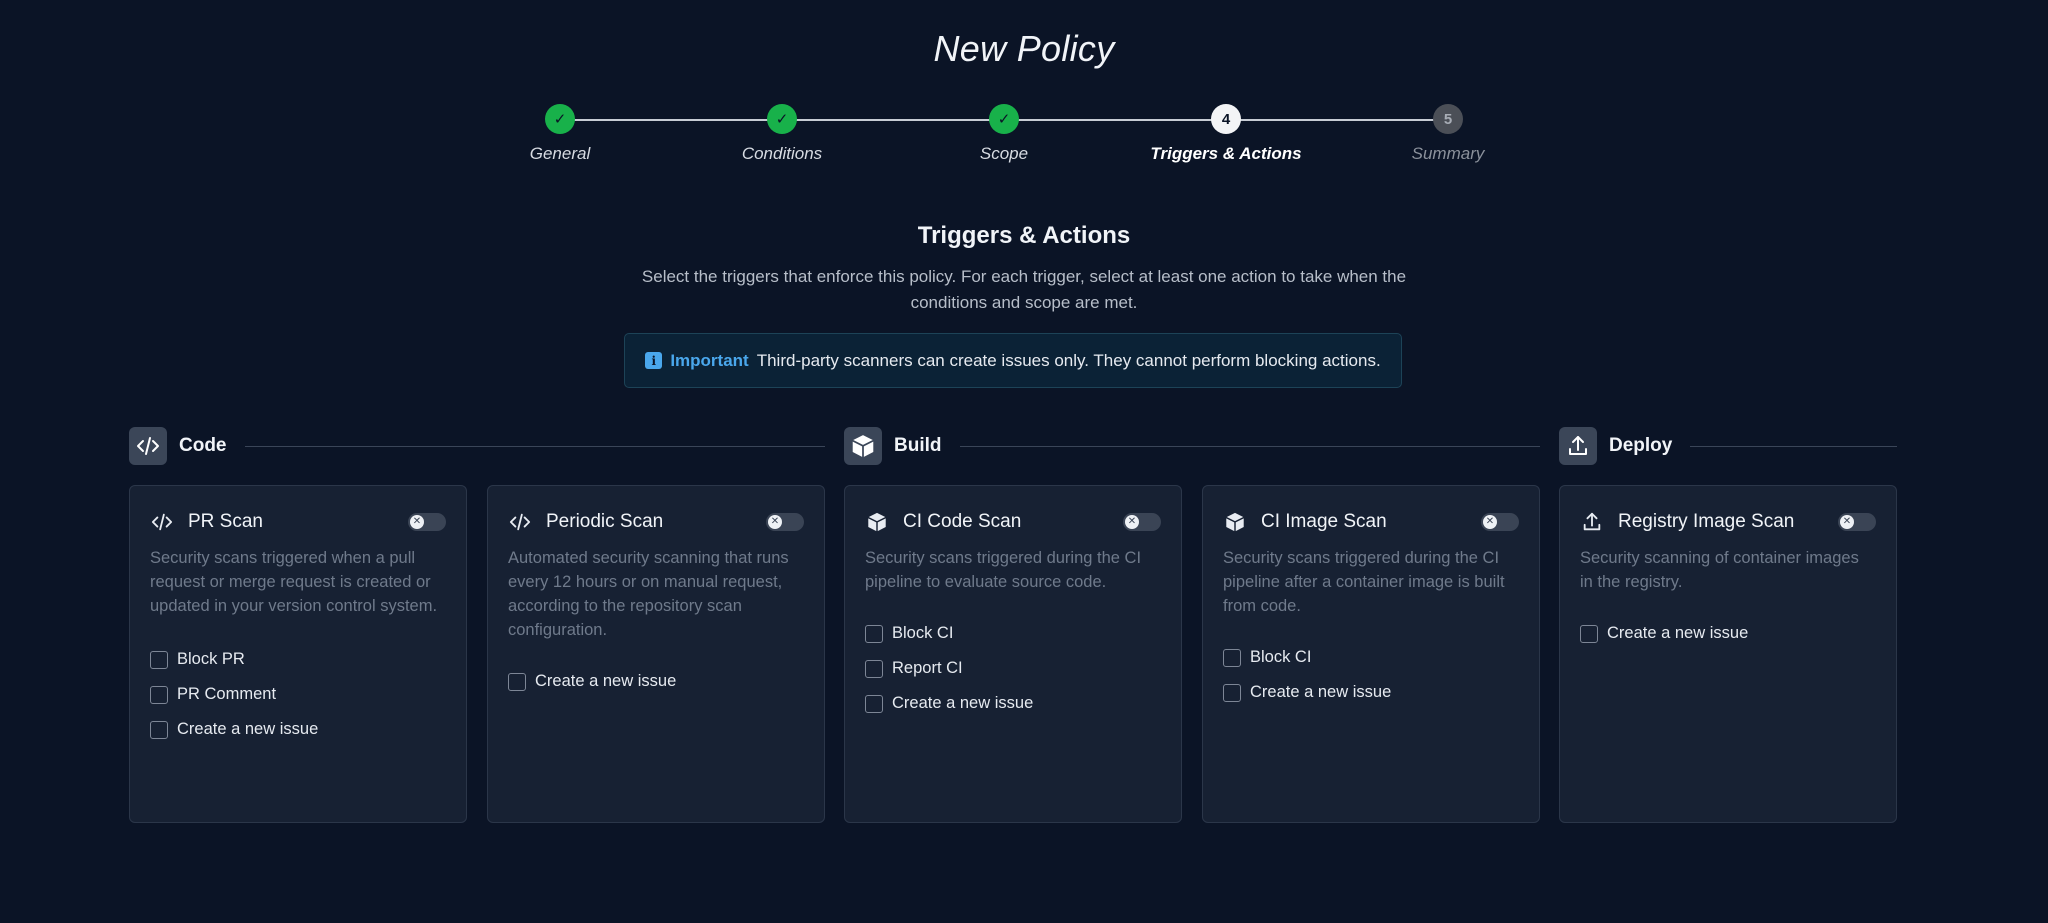  I want to click on option-label: Block PR, so click(211, 659).